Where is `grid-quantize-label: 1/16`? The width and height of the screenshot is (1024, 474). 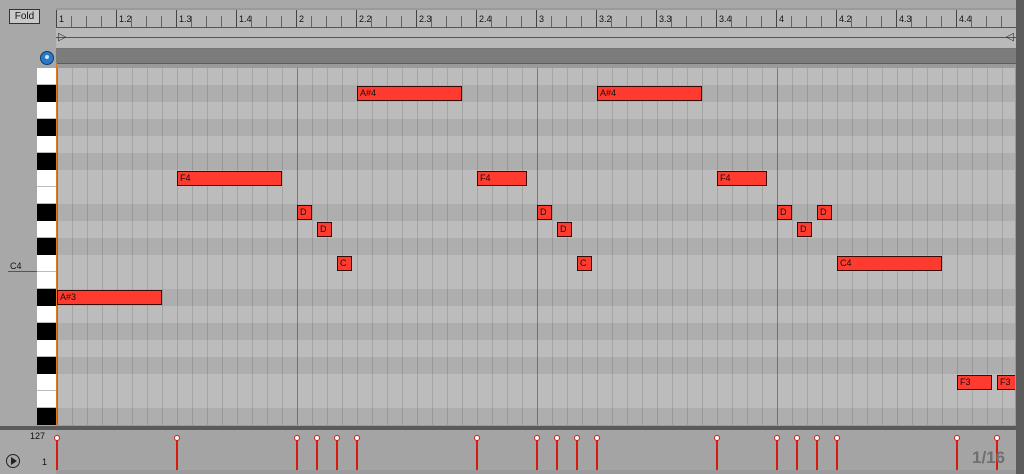
grid-quantize-label: 1/16 is located at coordinates (988, 458).